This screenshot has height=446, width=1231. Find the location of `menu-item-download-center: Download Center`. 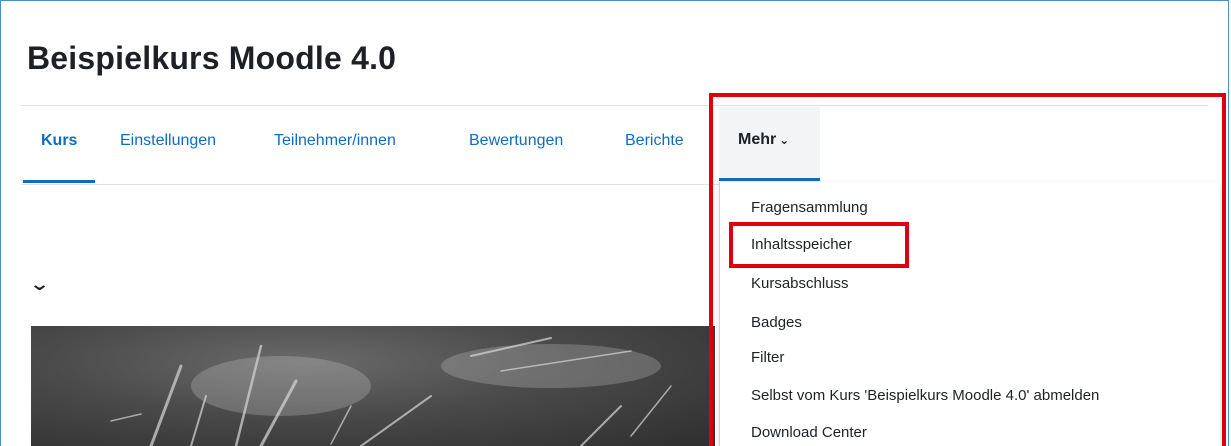

menu-item-download-center: Download Center is located at coordinates (809, 432).